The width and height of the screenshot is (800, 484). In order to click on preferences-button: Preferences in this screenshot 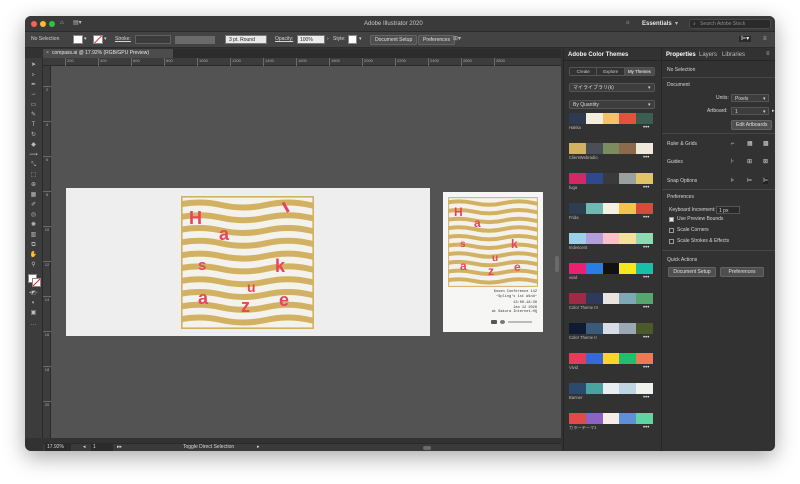, I will do `click(436, 40)`.